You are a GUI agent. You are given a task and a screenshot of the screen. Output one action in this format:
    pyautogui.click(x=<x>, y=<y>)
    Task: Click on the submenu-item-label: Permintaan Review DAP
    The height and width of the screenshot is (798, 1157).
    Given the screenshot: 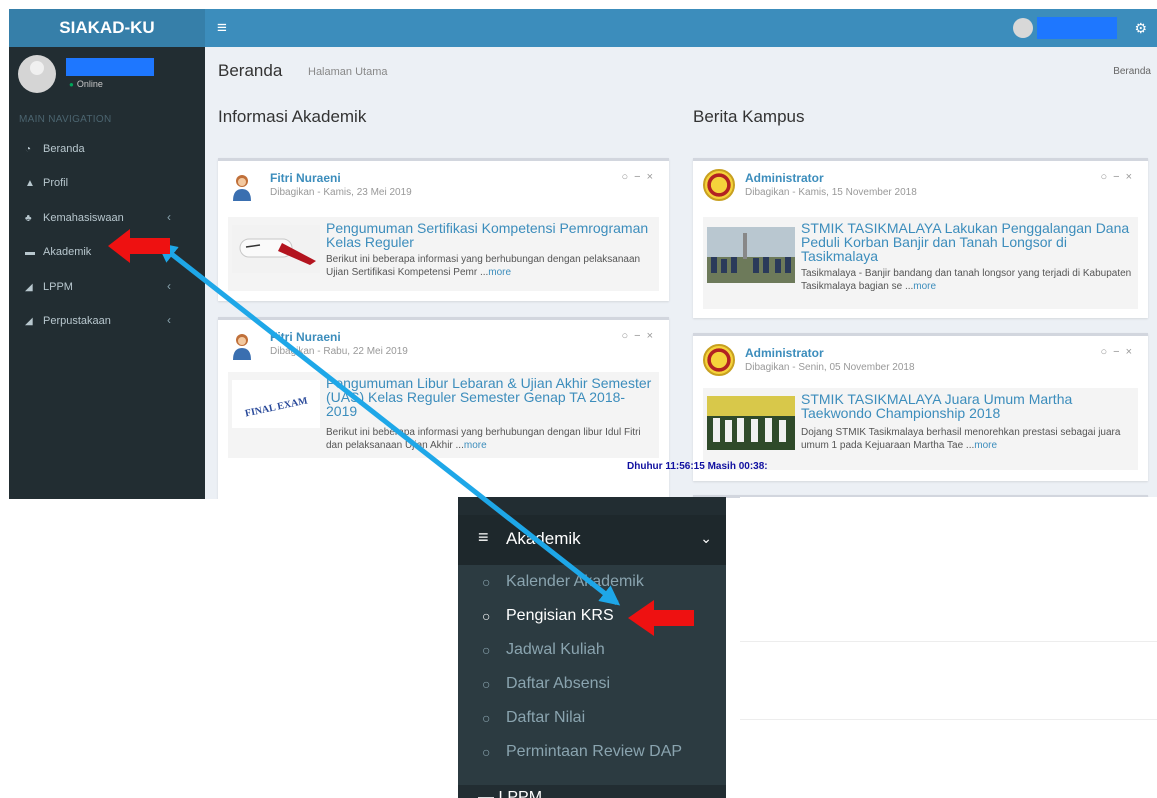 What is the action you would take?
    pyautogui.click(x=594, y=751)
    